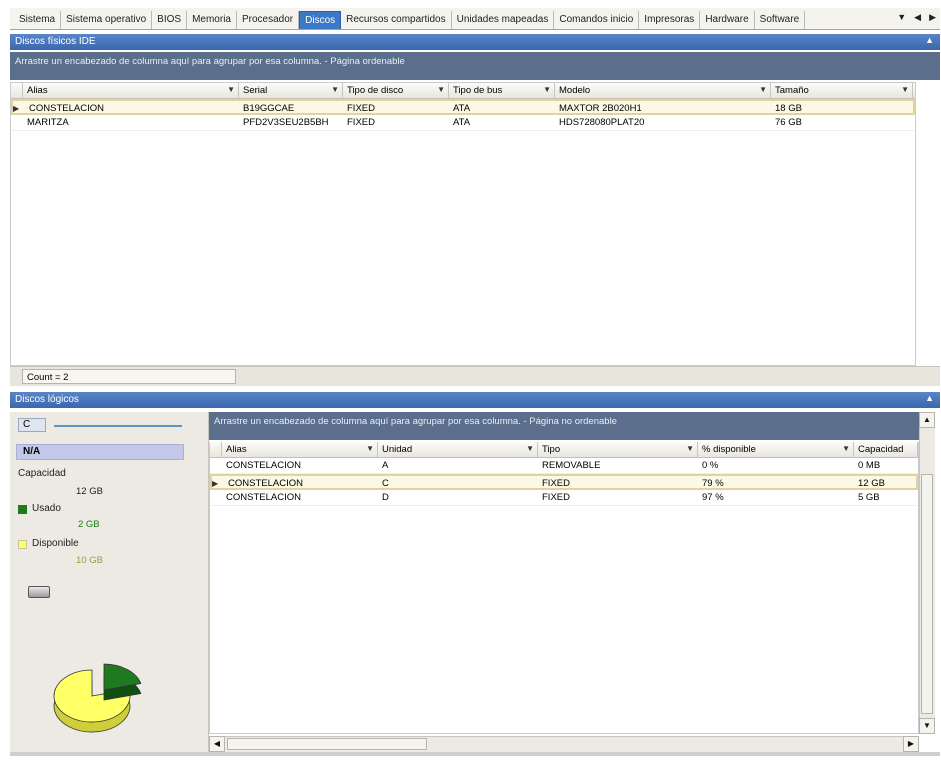 The image size is (941, 765). I want to click on table-row: CONSTELACION D FIXED 97 % 5 GB, so click(564, 498).